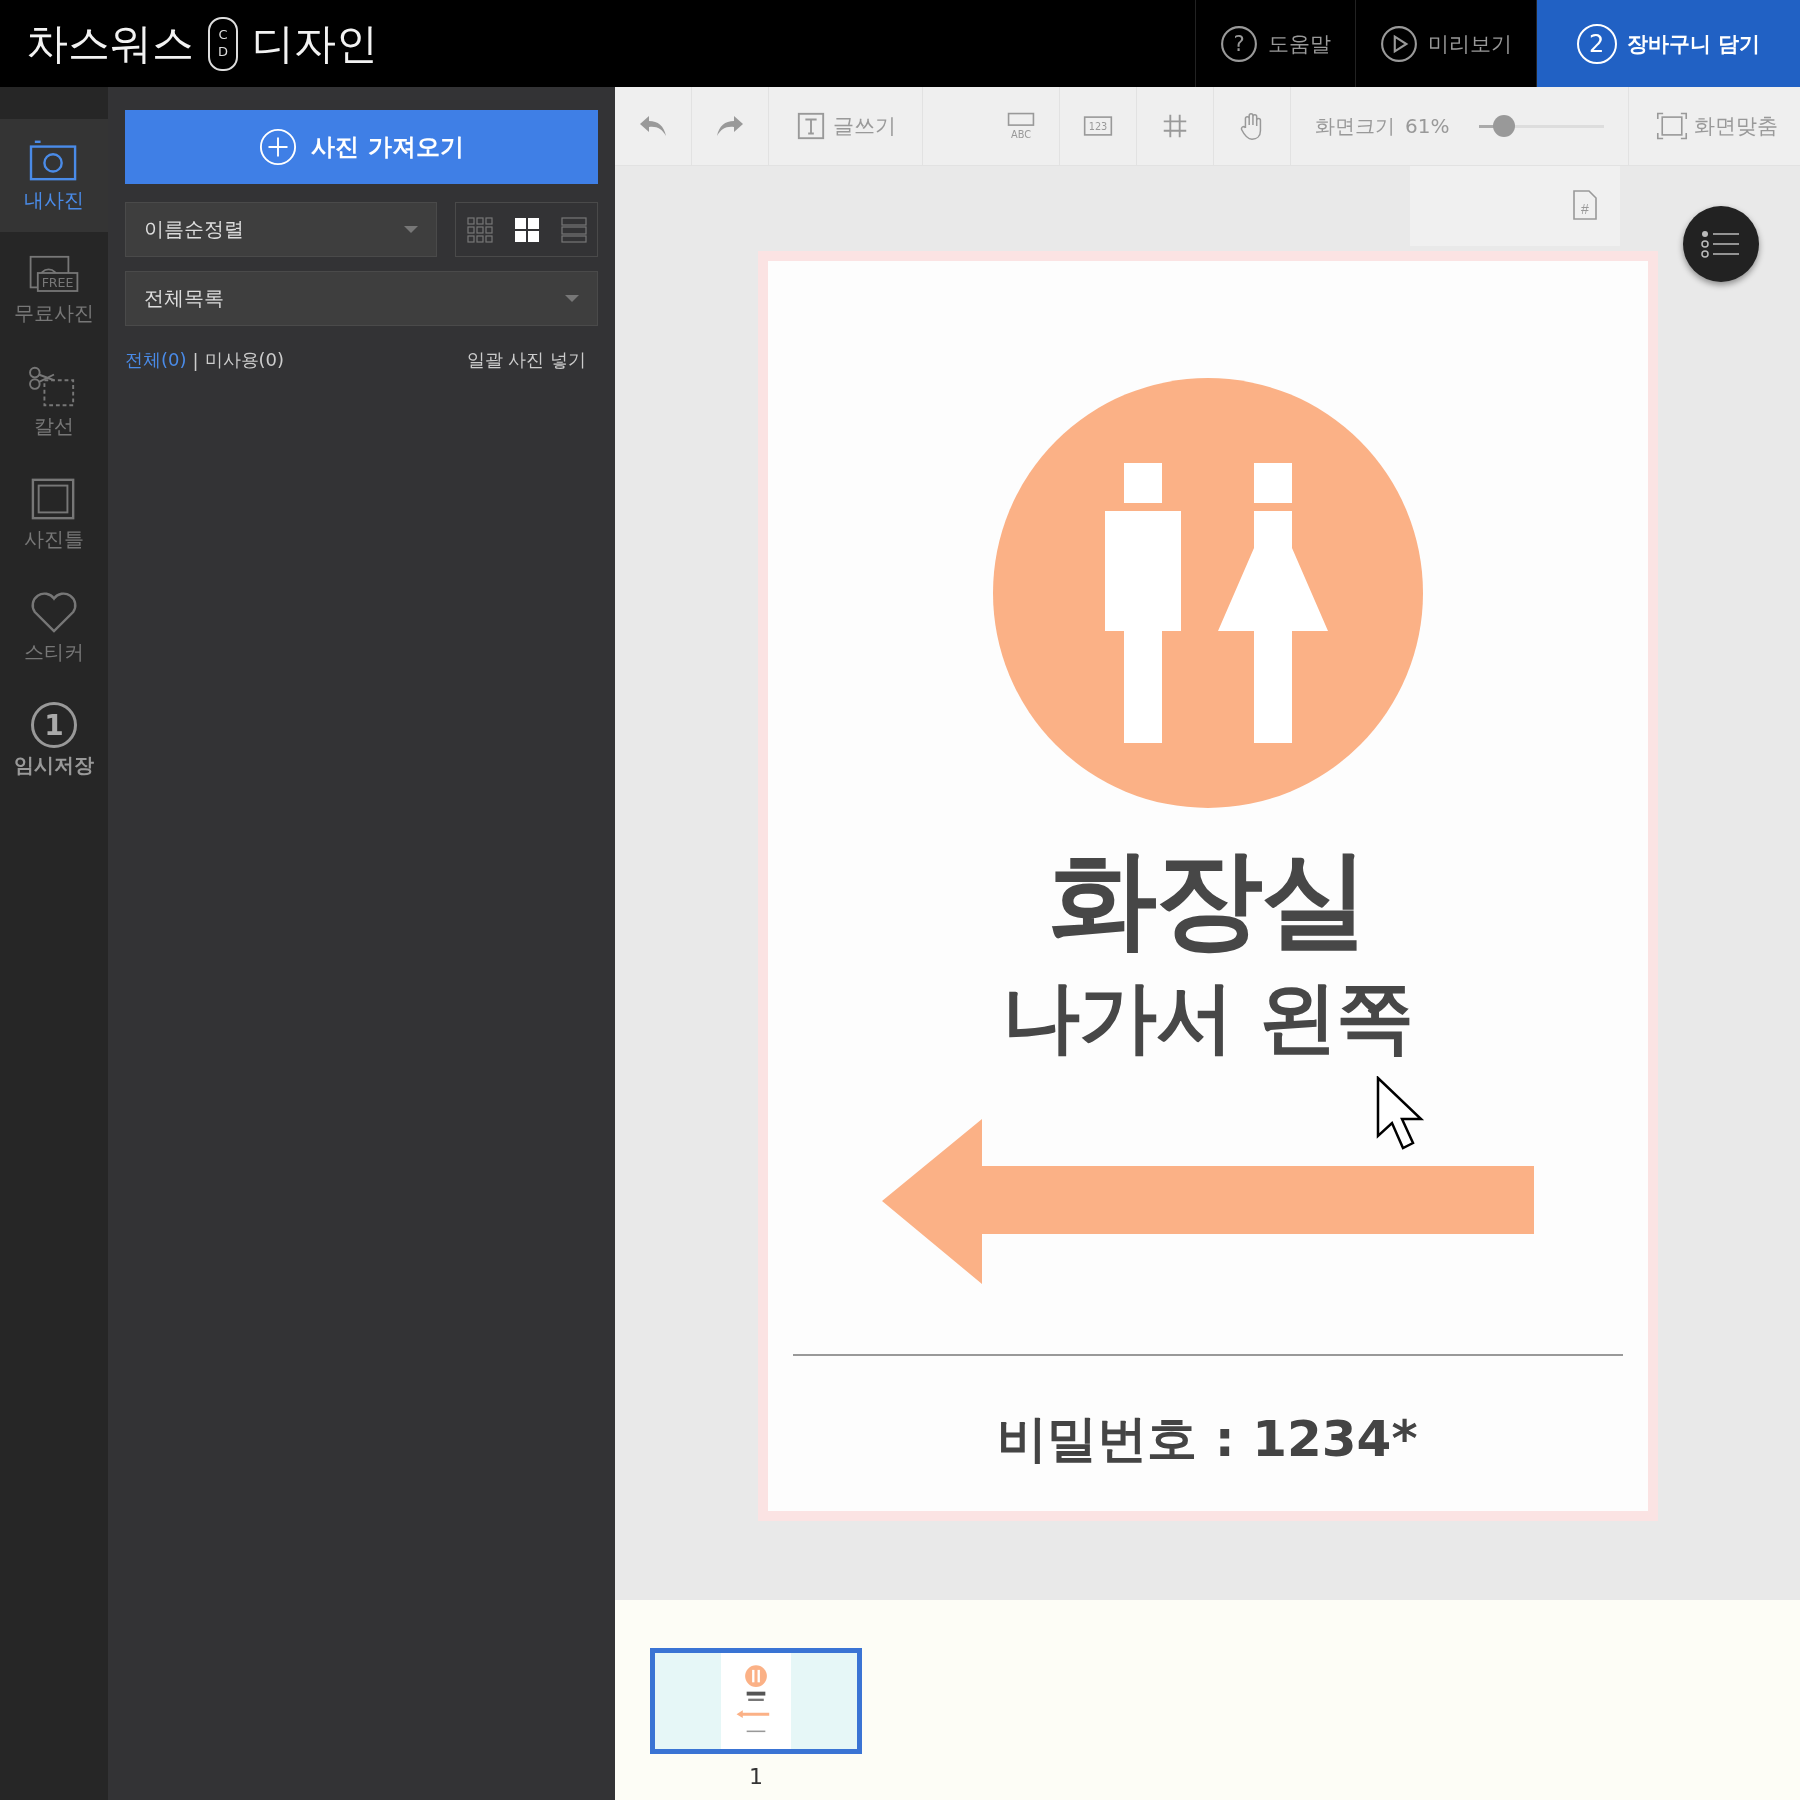  What do you see at coordinates (846, 126) in the screenshot?
I see `add-text-button: 글쓰기` at bounding box center [846, 126].